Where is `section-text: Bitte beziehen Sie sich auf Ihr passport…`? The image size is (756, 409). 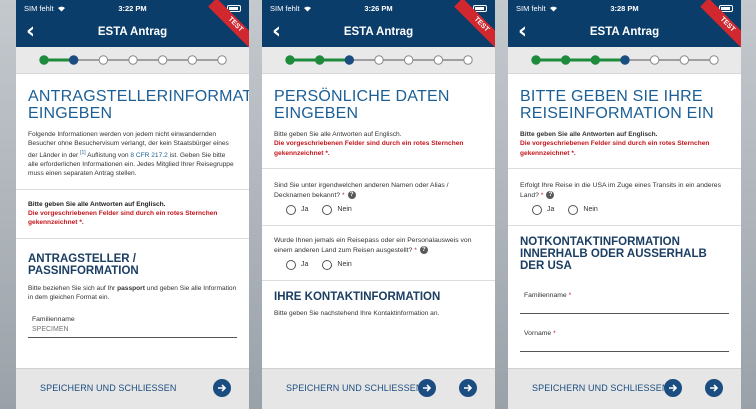
section-text: Bitte beziehen Sie sich auf Ihr passport… is located at coordinates (132, 292).